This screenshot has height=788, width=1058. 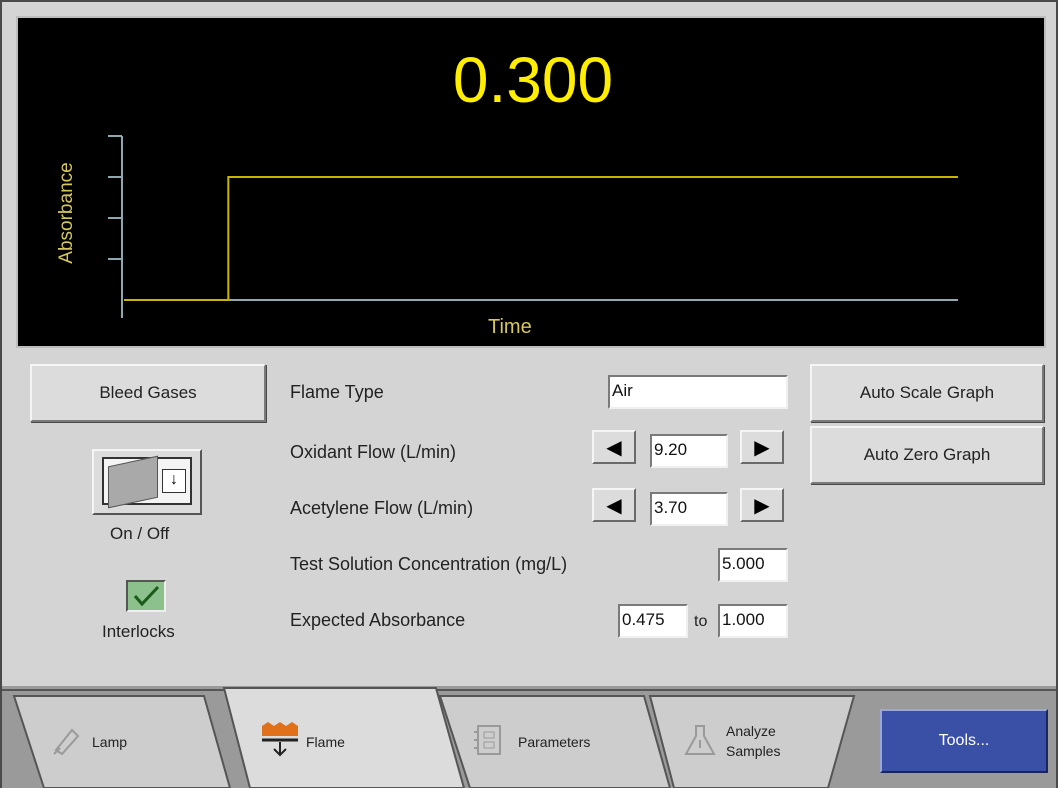 I want to click on tab-parameters-label: Parameters, so click(x=554, y=742).